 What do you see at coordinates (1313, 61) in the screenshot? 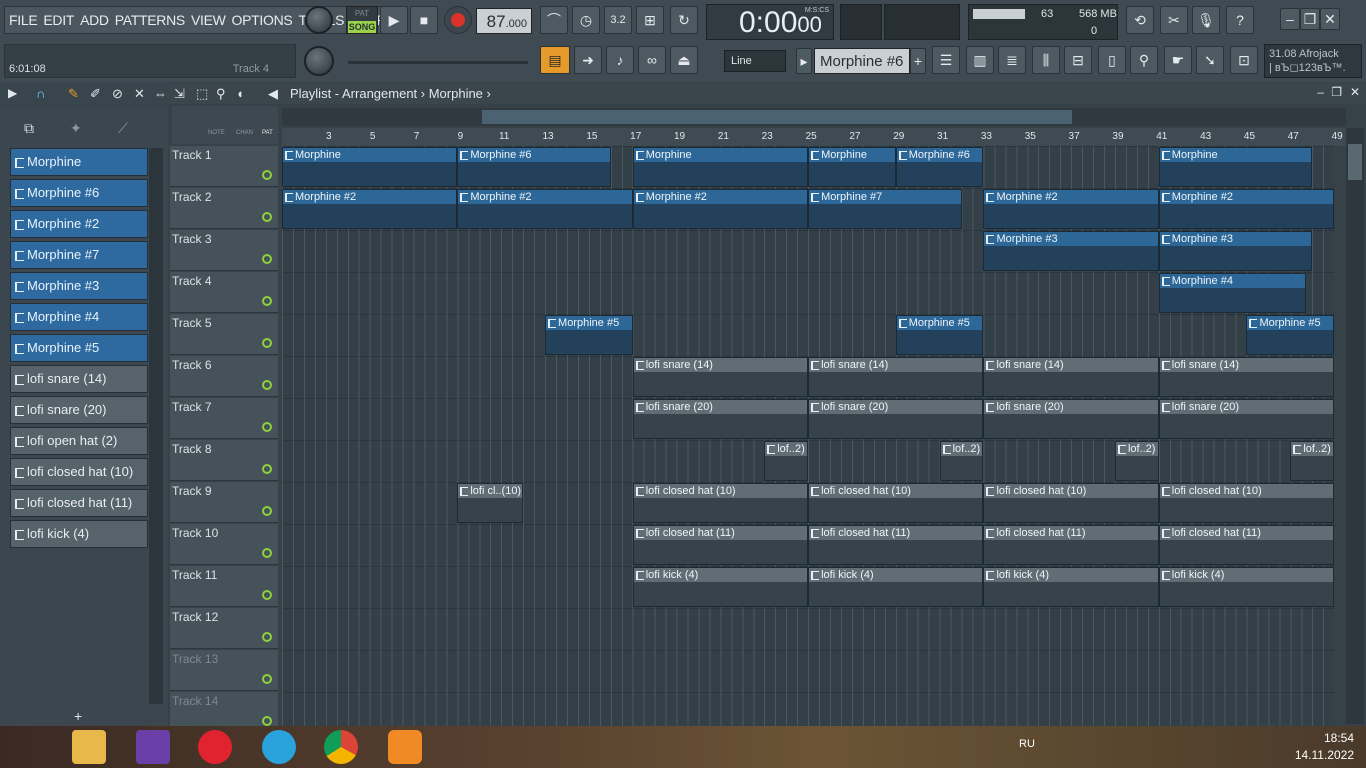
I see `news-panel: 31.08 Afrojack | вЪ◻123вЪ™.` at bounding box center [1313, 61].